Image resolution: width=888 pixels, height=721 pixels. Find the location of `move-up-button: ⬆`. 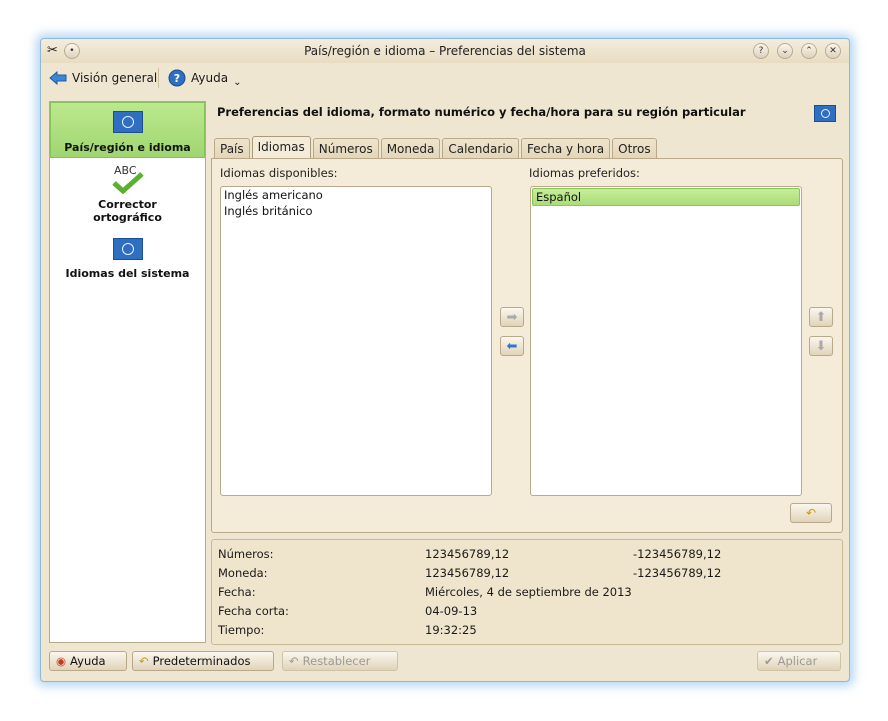

move-up-button: ⬆ is located at coordinates (821, 317).